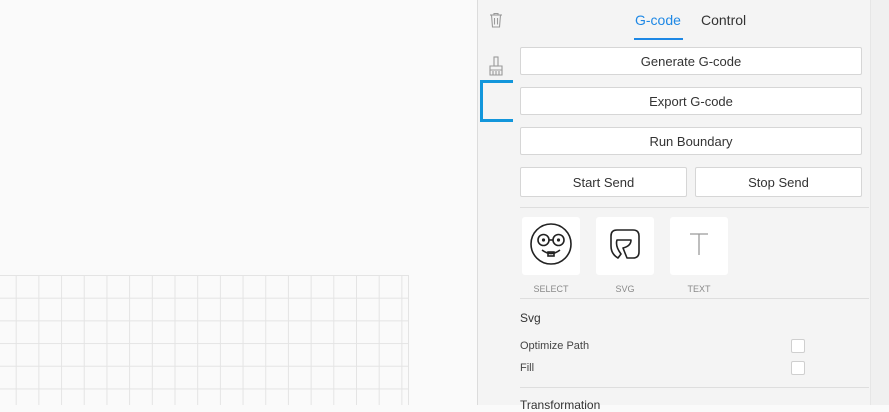 The image size is (889, 412). Describe the element at coordinates (530, 318) in the screenshot. I see `svg-section-title: Svg` at that location.